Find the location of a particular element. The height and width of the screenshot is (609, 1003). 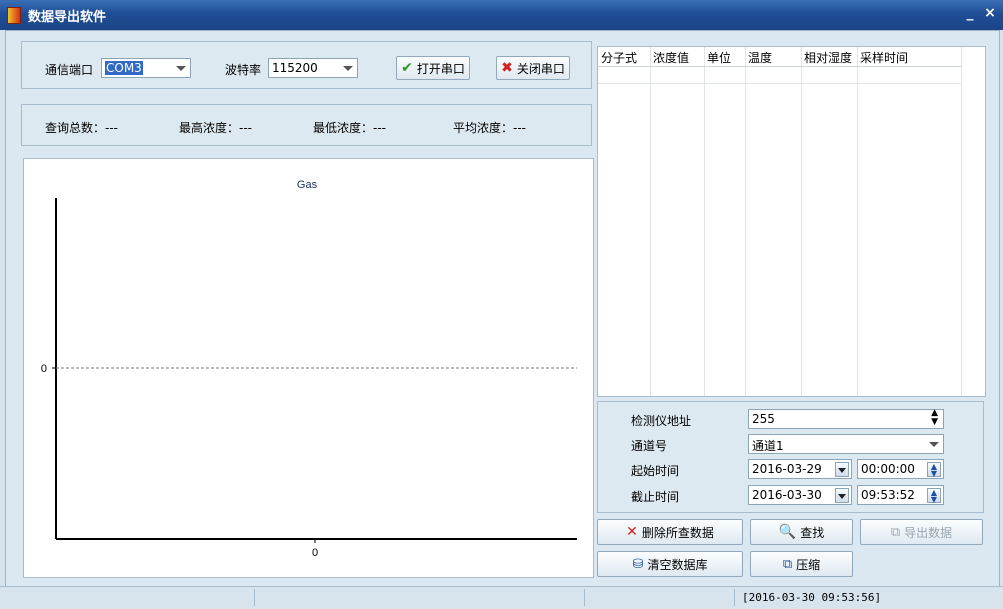

status-bar: [2016-03-30 09:53:56] is located at coordinates (501, 597).